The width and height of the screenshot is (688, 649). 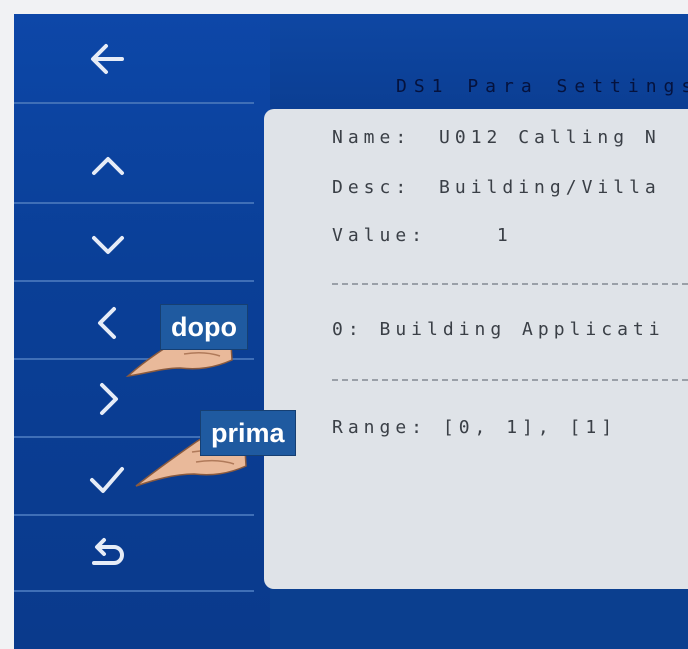 What do you see at coordinates (380, 235) in the screenshot?
I see `value-label: Value:` at bounding box center [380, 235].